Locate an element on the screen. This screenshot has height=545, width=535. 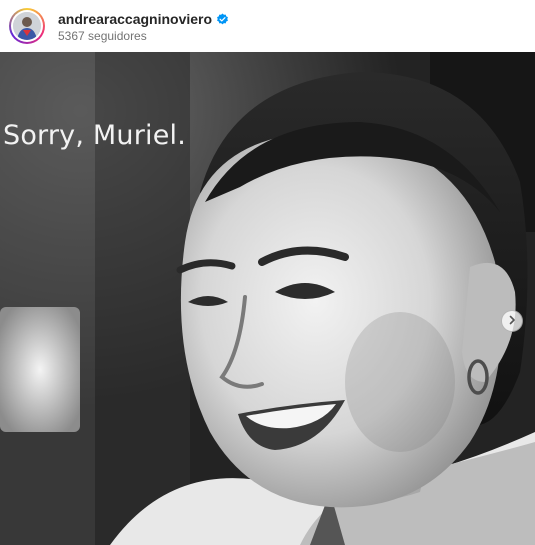
profile-avatar is located at coordinates (27, 26).